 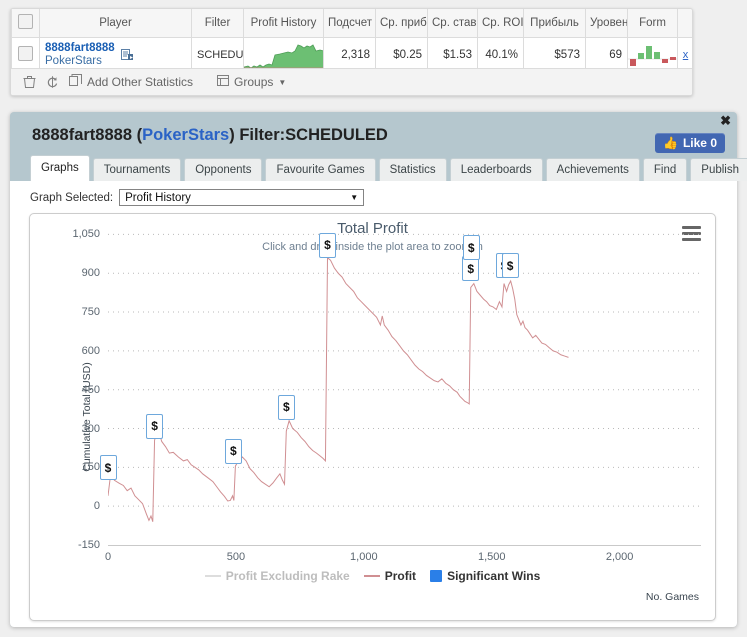 What do you see at coordinates (494, 576) in the screenshot?
I see `legend-label: Significant Wins` at bounding box center [494, 576].